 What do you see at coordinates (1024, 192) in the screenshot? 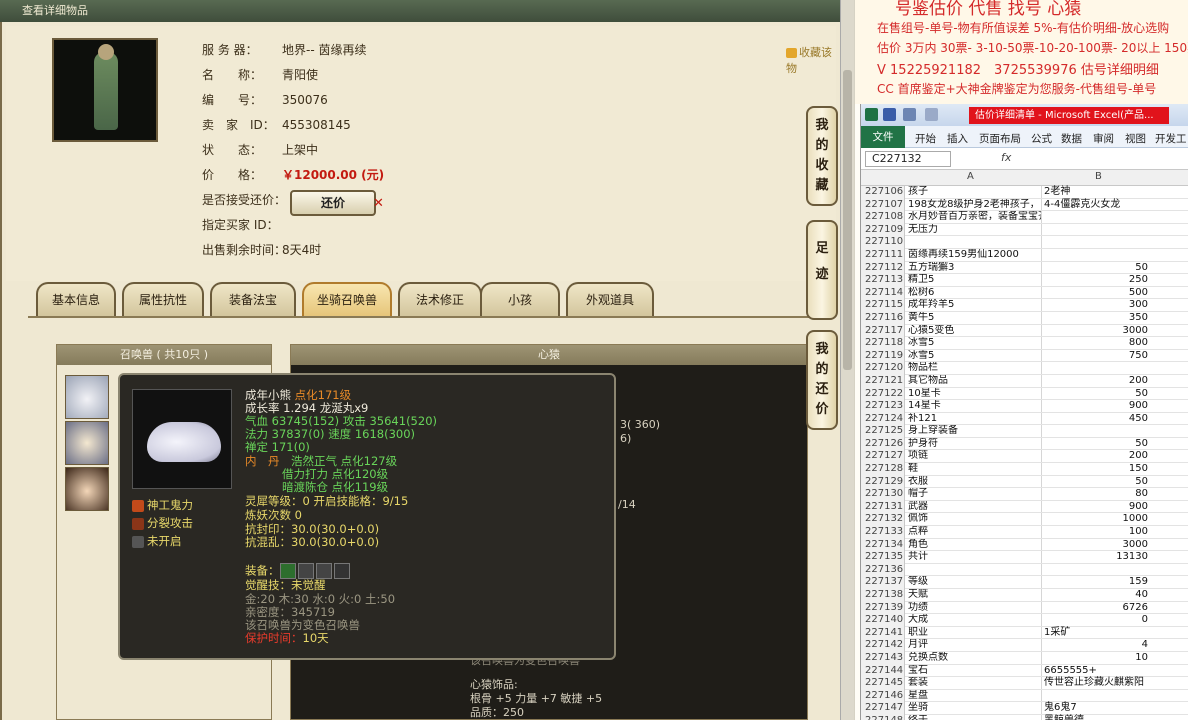
I see `table-row: 227106 孩子 2老神` at bounding box center [1024, 192].